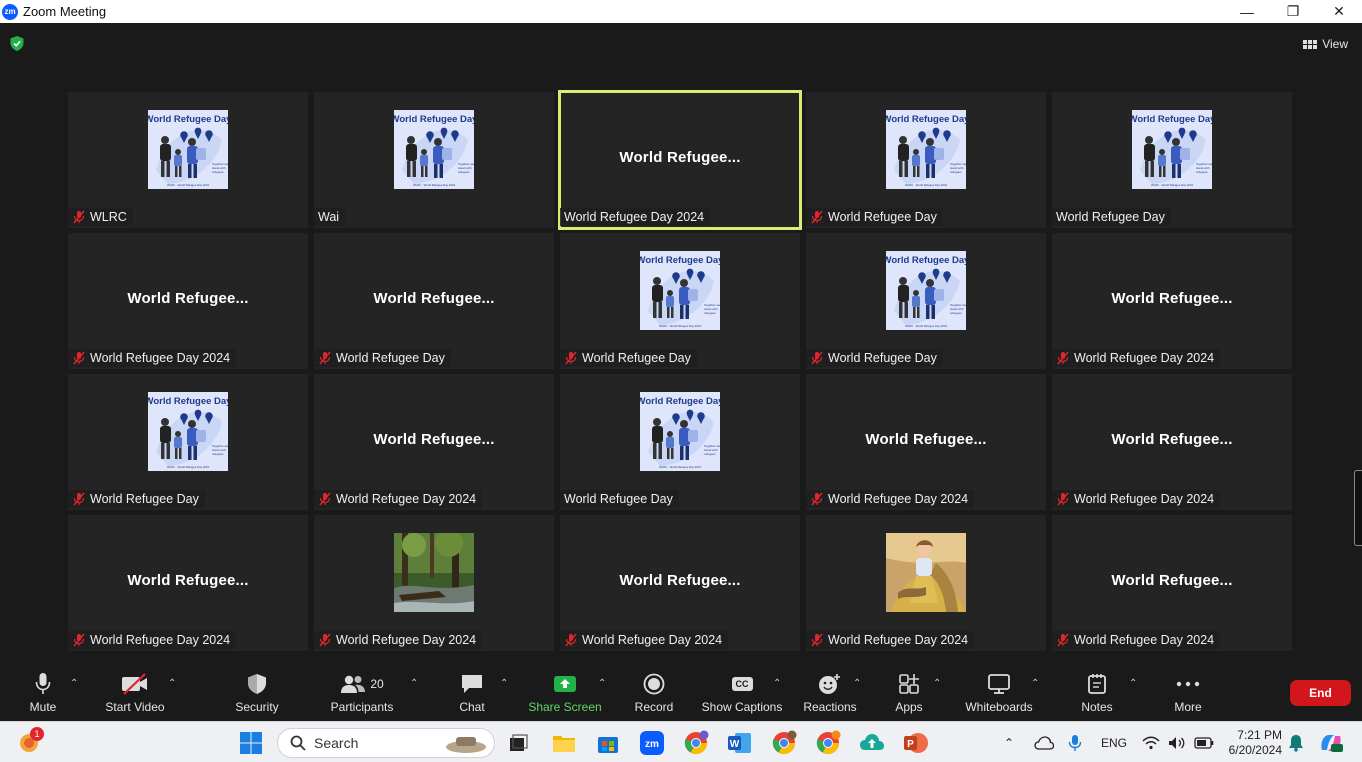 Image resolution: width=1362 pixels, height=762 pixels. Describe the element at coordinates (1247, 11) in the screenshot. I see `minimize-button: —` at that location.